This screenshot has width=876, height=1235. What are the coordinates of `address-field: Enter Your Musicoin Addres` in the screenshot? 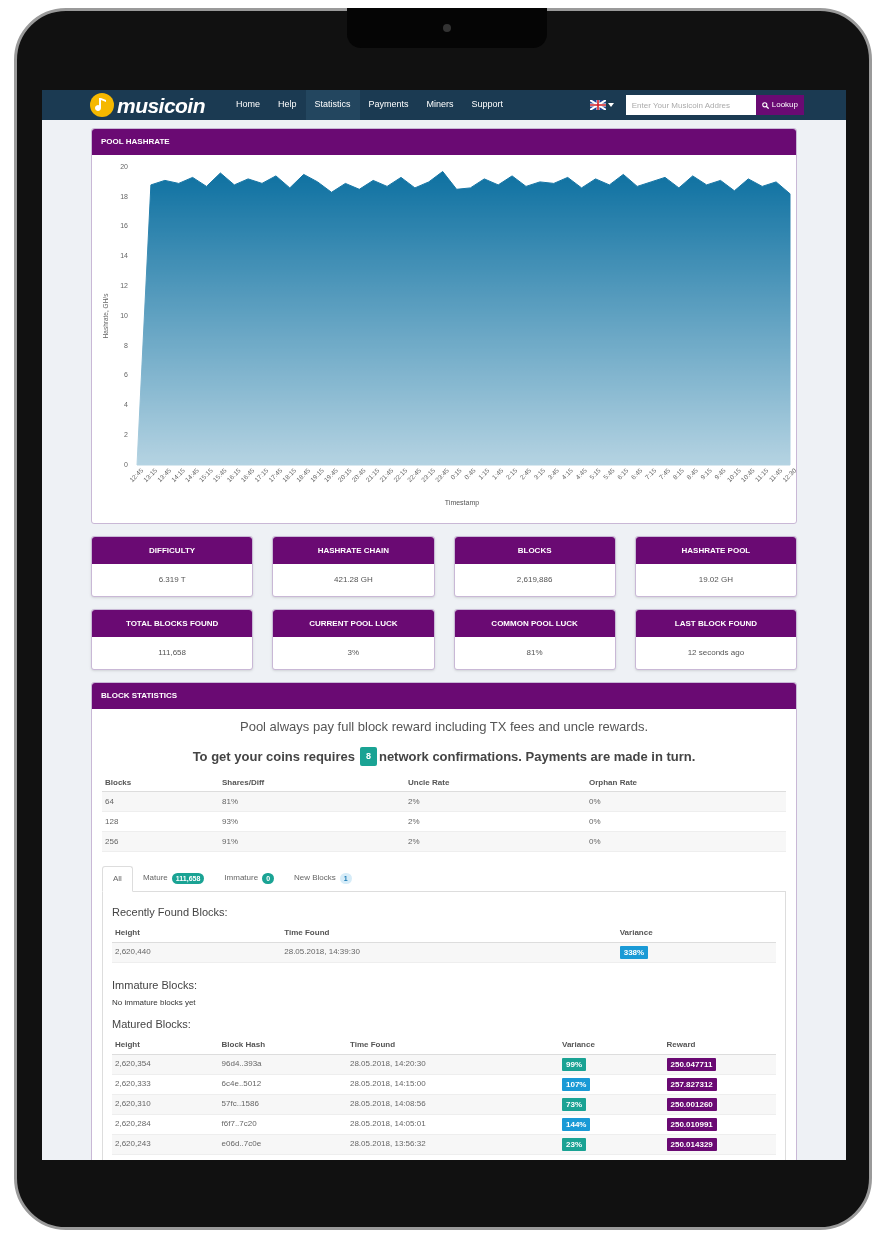 It's located at (690, 105).